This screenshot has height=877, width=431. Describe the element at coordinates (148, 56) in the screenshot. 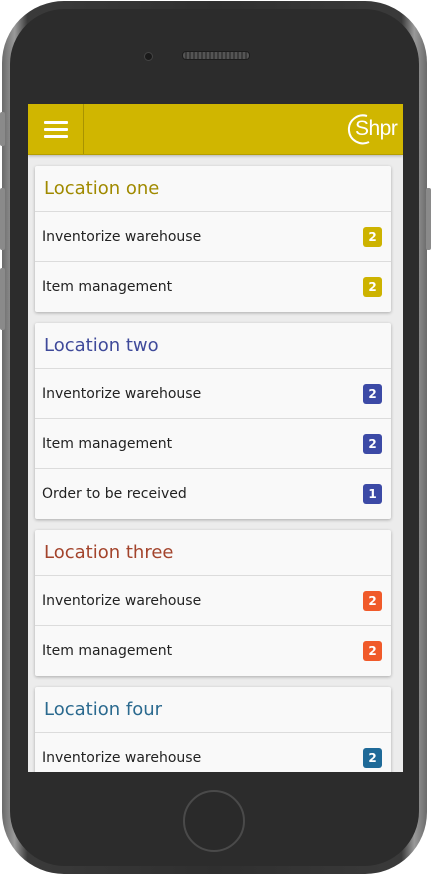

I see `front-camera` at that location.